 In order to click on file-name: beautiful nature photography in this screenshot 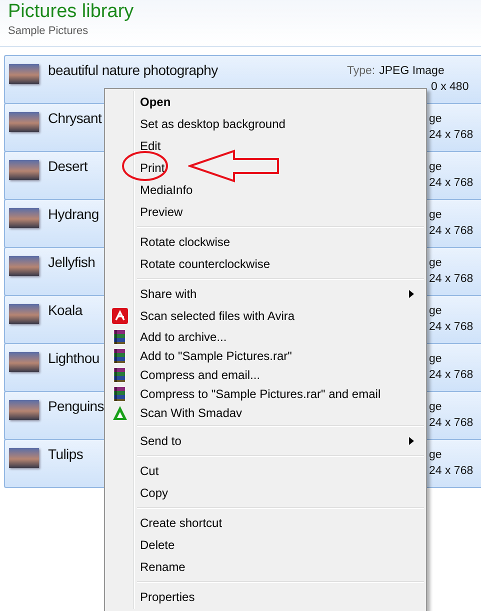, I will do `click(133, 70)`.